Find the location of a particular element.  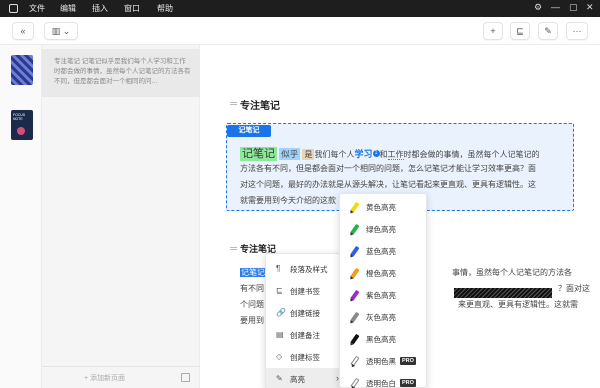

minimize-icon: — is located at coordinates (555, 7).